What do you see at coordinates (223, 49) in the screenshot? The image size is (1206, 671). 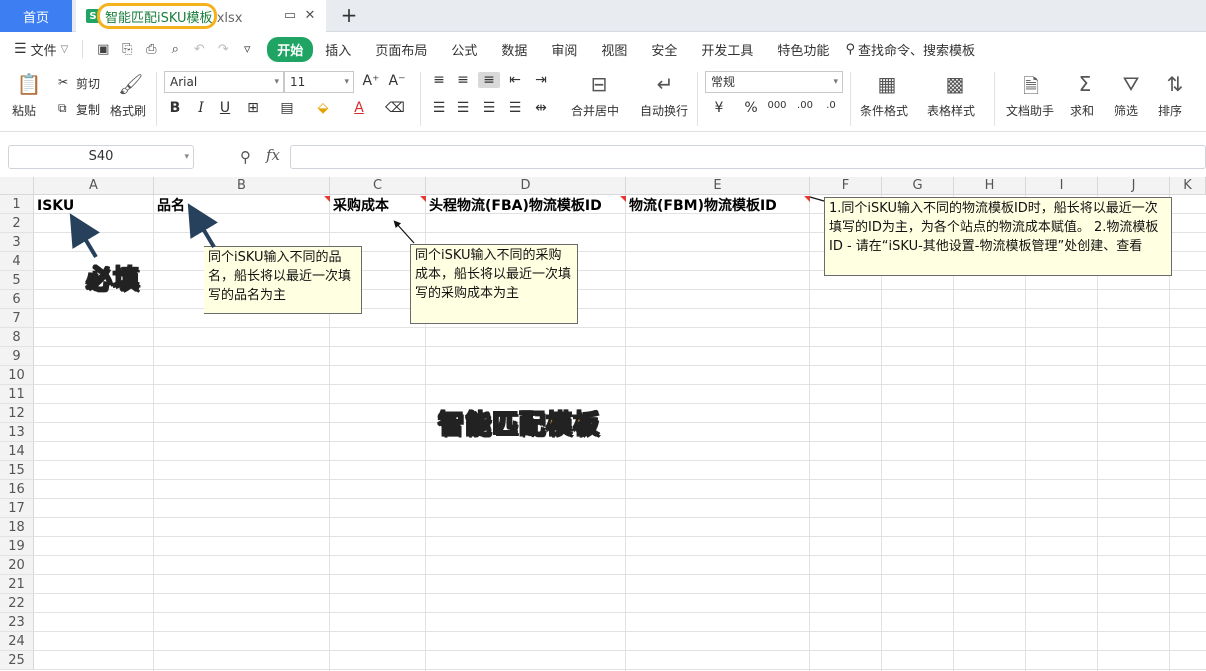 I see `redo-icon: ↷` at bounding box center [223, 49].